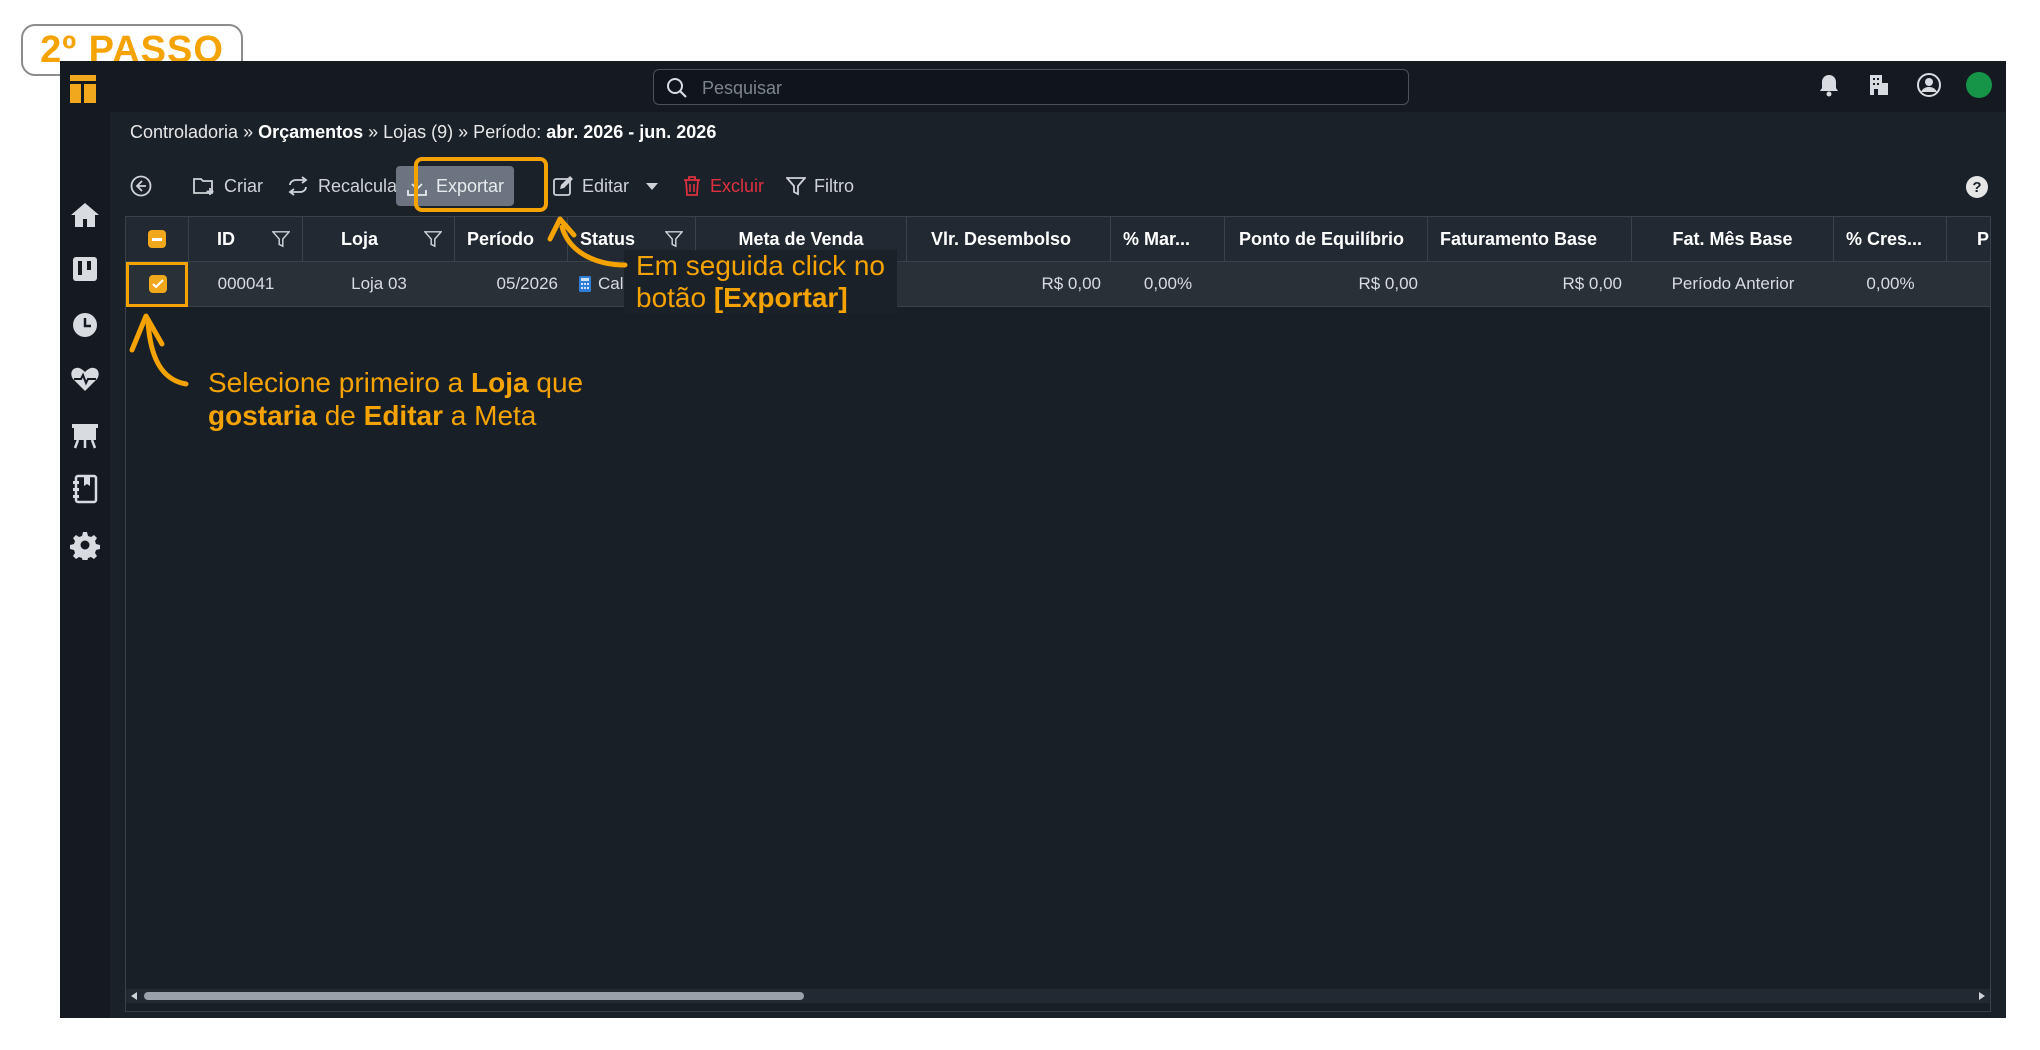  What do you see at coordinates (1733, 283) in the screenshot?
I see `cell-fat-mes-base: Período Anterior` at bounding box center [1733, 283].